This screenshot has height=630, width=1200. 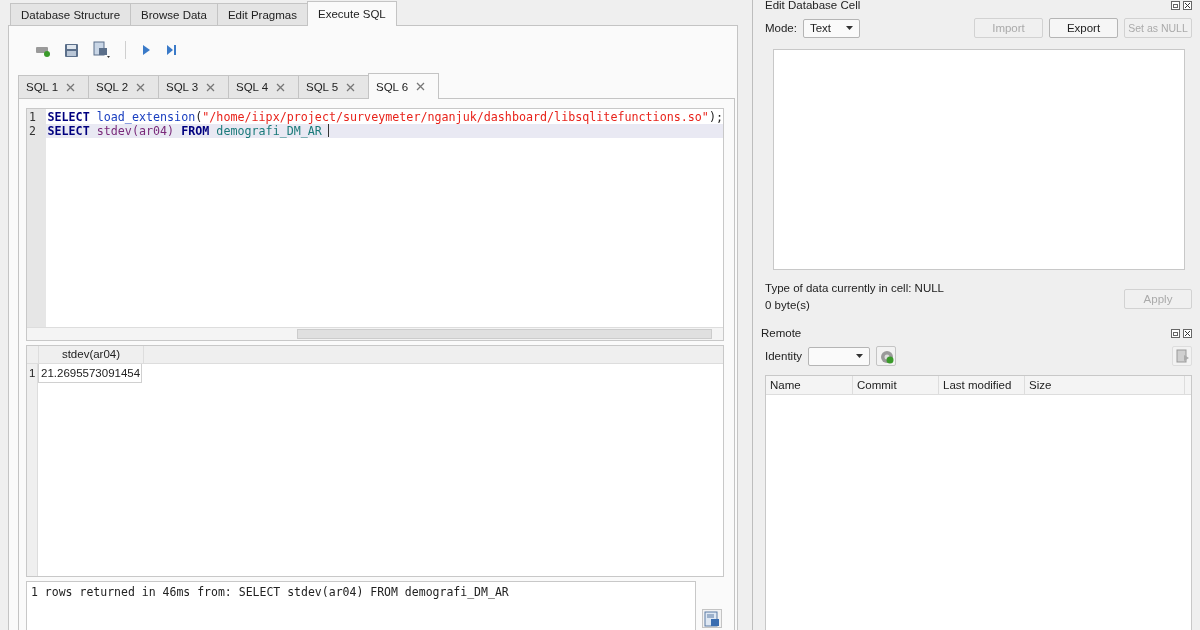 What do you see at coordinates (102, 50) in the screenshot?
I see `save-as-icon` at bounding box center [102, 50].